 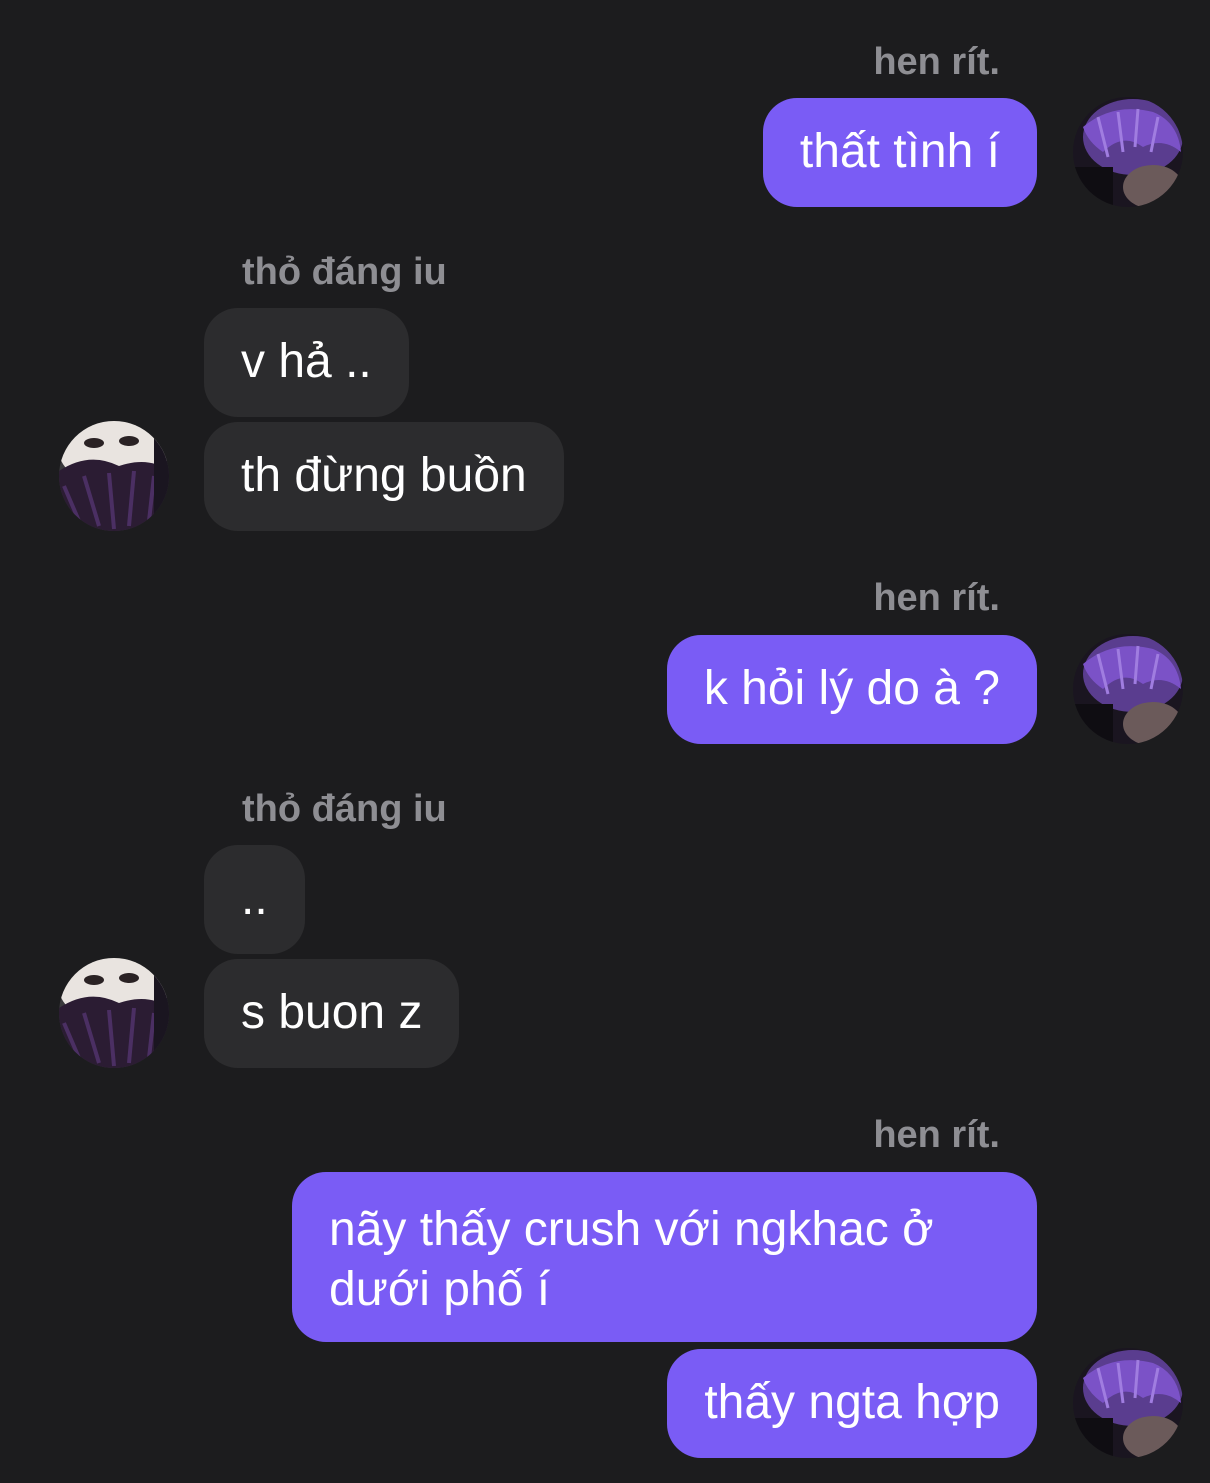 I want to click on message-bubble-incoming: th đừng buồn, so click(x=384, y=476).